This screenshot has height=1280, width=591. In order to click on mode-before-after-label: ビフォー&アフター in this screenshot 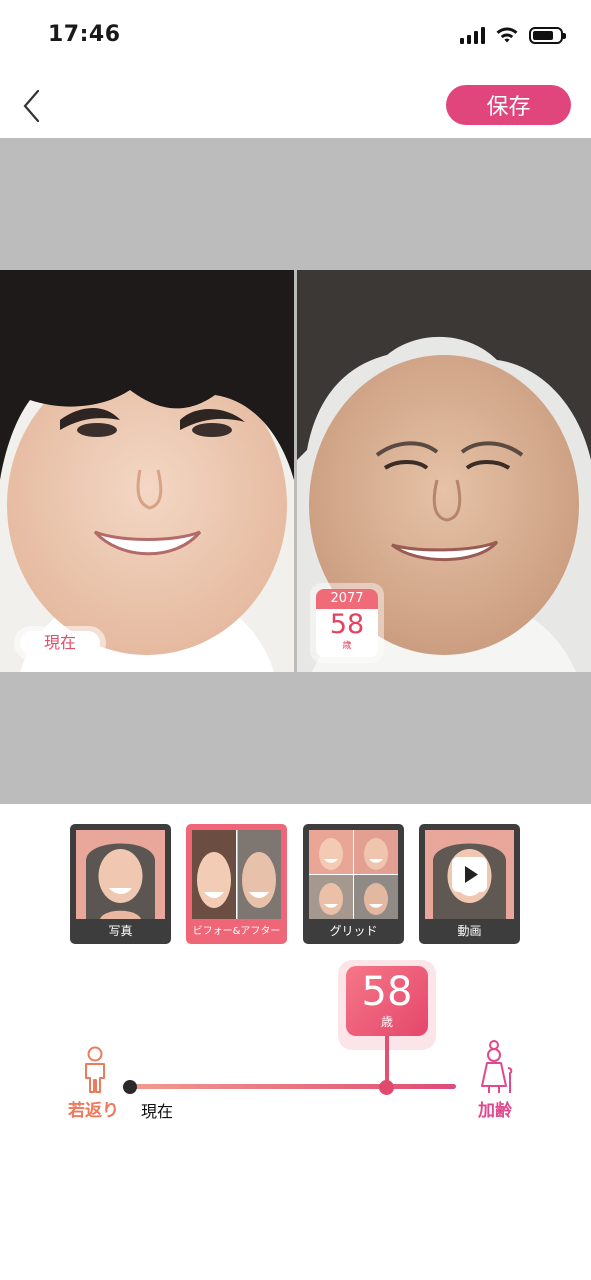, I will do `click(236, 931)`.